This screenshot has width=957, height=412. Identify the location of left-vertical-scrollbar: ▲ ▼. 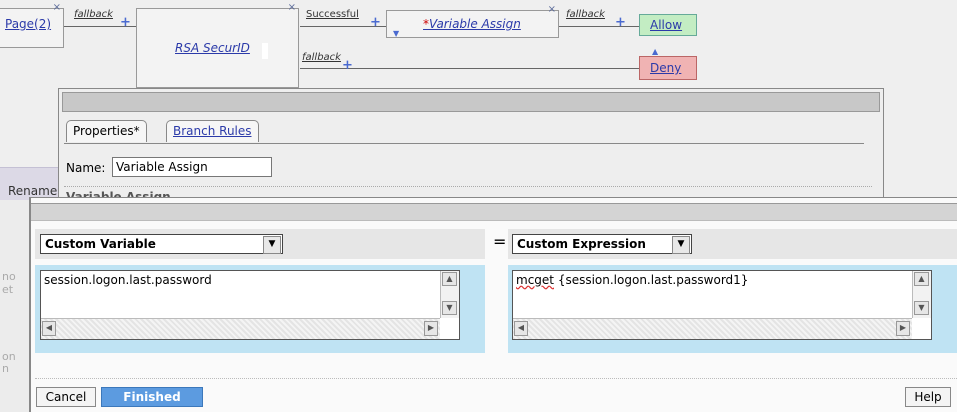
(449, 294).